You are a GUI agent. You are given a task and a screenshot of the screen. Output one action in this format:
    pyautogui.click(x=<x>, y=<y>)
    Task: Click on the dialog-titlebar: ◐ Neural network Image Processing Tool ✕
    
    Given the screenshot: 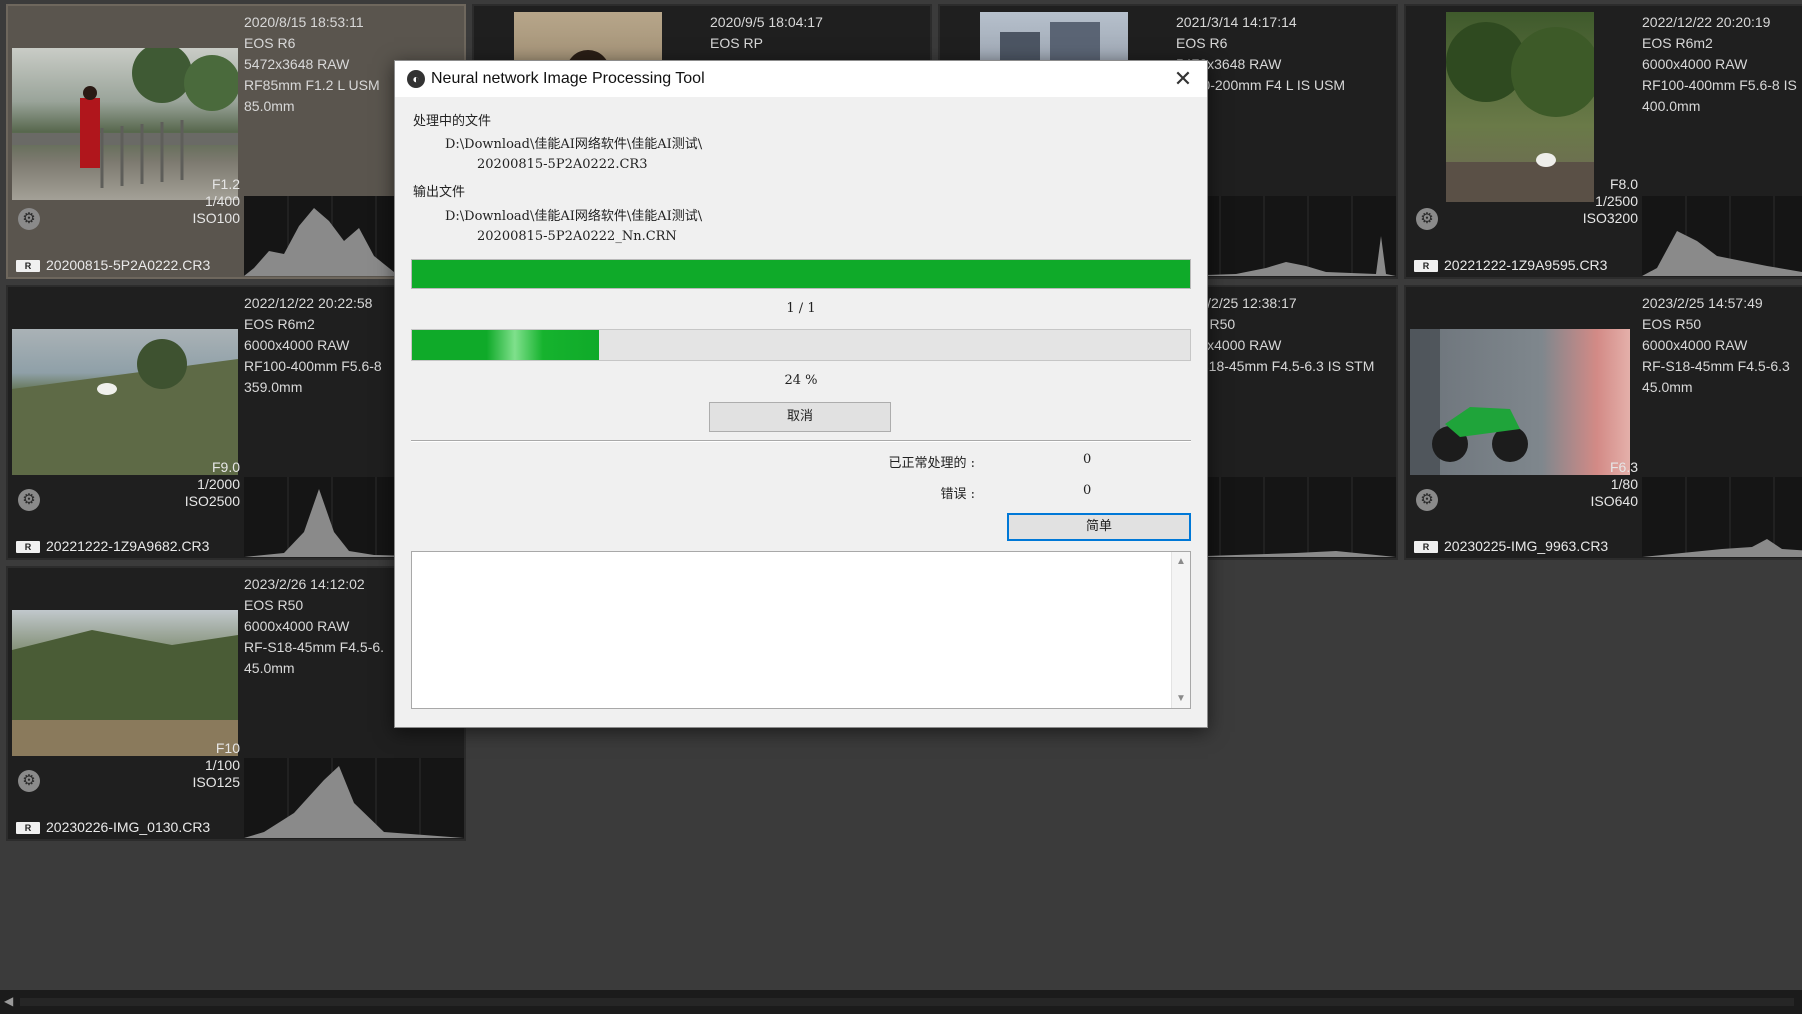 What is the action you would take?
    pyautogui.click(x=801, y=79)
    